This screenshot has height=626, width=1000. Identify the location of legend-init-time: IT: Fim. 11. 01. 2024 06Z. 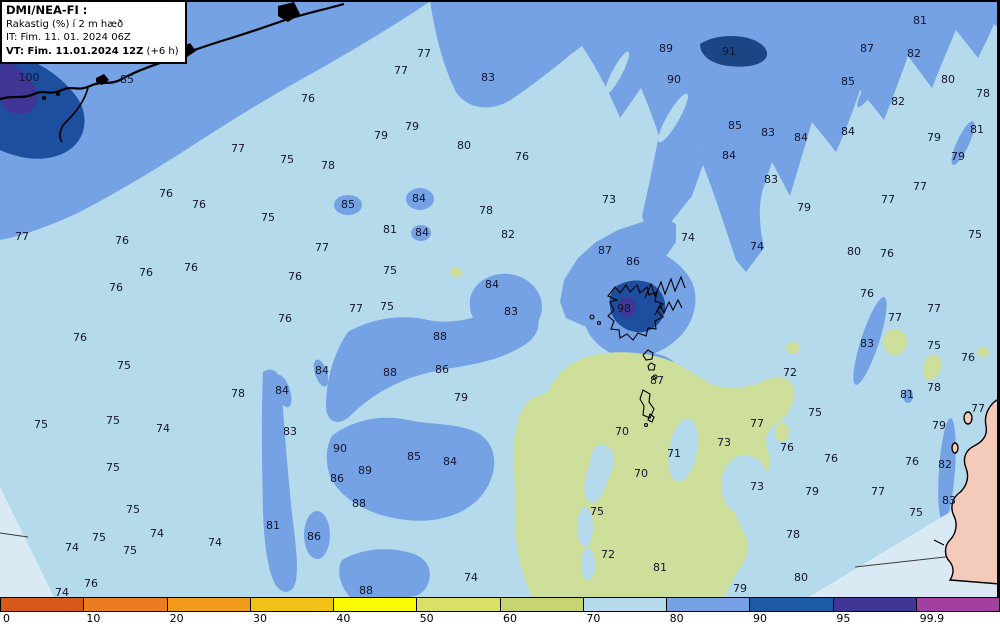
(68, 37).